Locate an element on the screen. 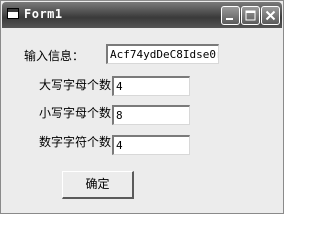 The height and width of the screenshot is (240, 320). input-label: 输入信息： is located at coordinates (54, 56).